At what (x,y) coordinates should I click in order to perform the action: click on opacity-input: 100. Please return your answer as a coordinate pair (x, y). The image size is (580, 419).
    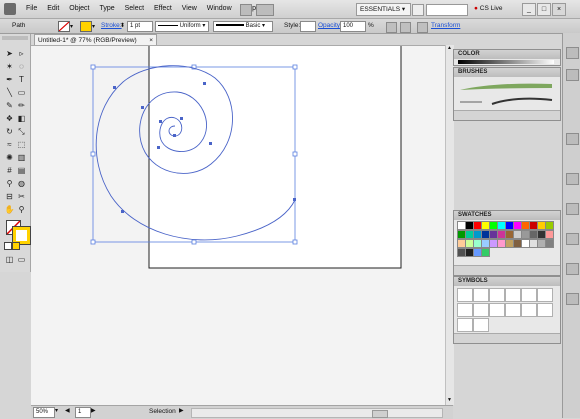
    Looking at the image, I should click on (353, 26).